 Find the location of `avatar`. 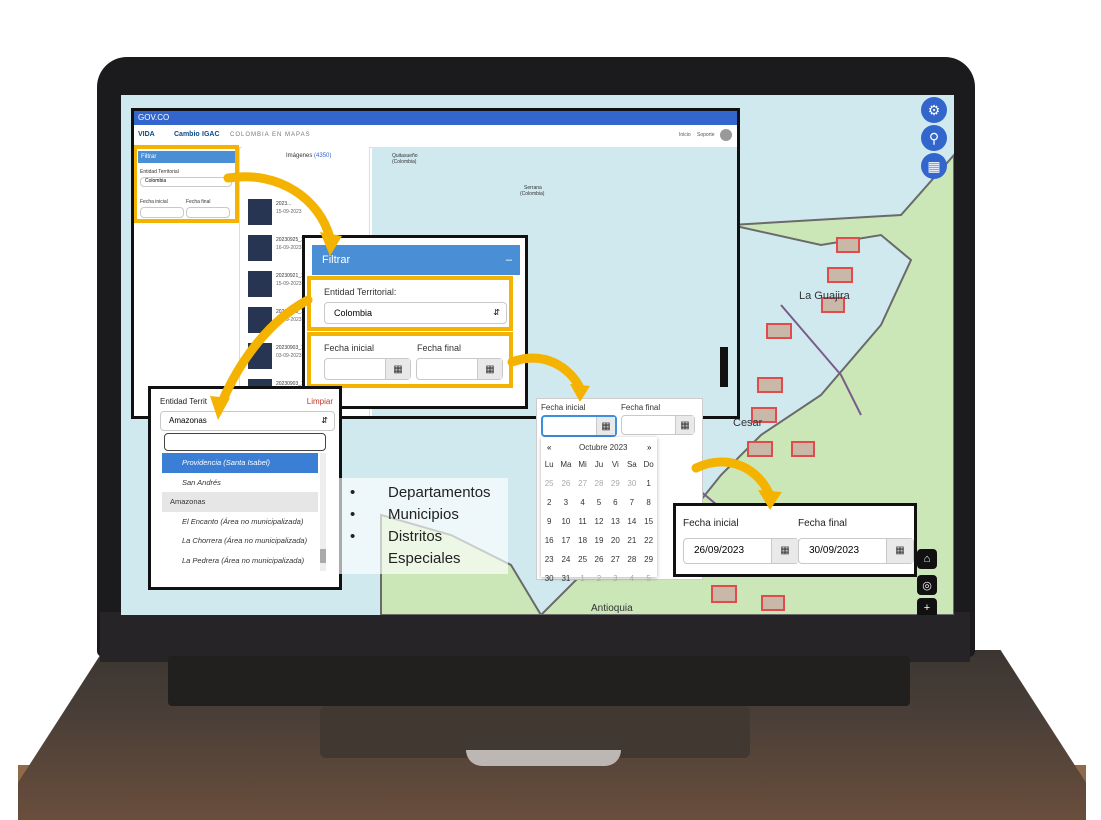

avatar is located at coordinates (726, 135).